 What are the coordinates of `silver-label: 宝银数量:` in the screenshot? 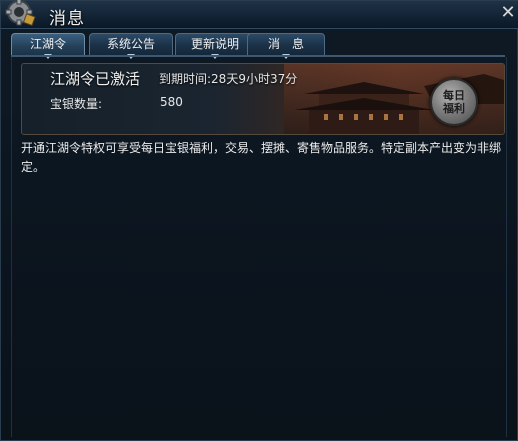 It's located at (76, 104).